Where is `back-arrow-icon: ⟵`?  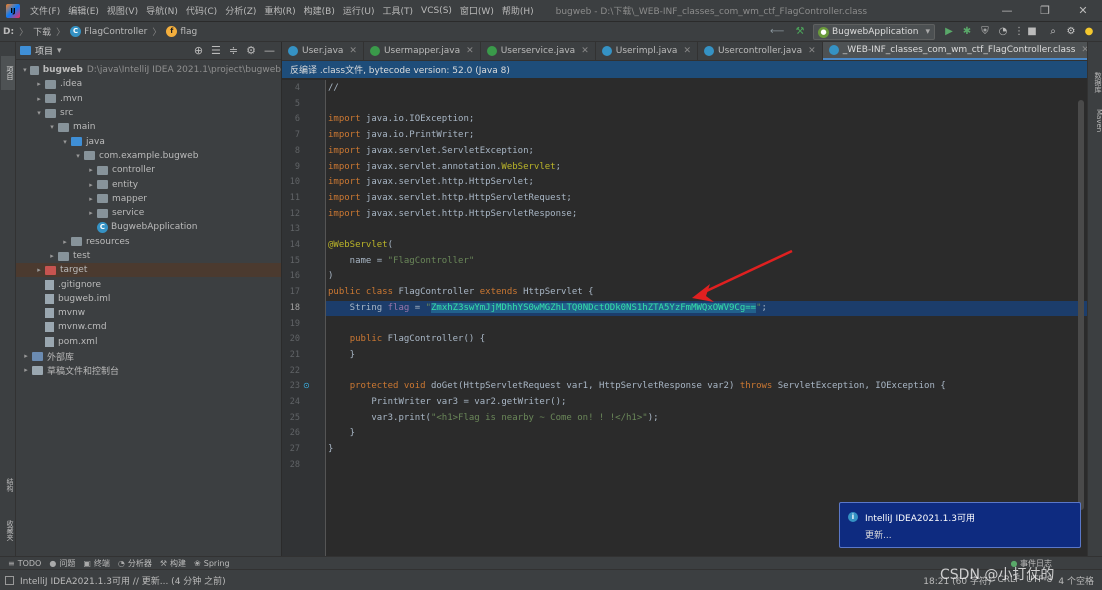 back-arrow-icon: ⟵ is located at coordinates (777, 32).